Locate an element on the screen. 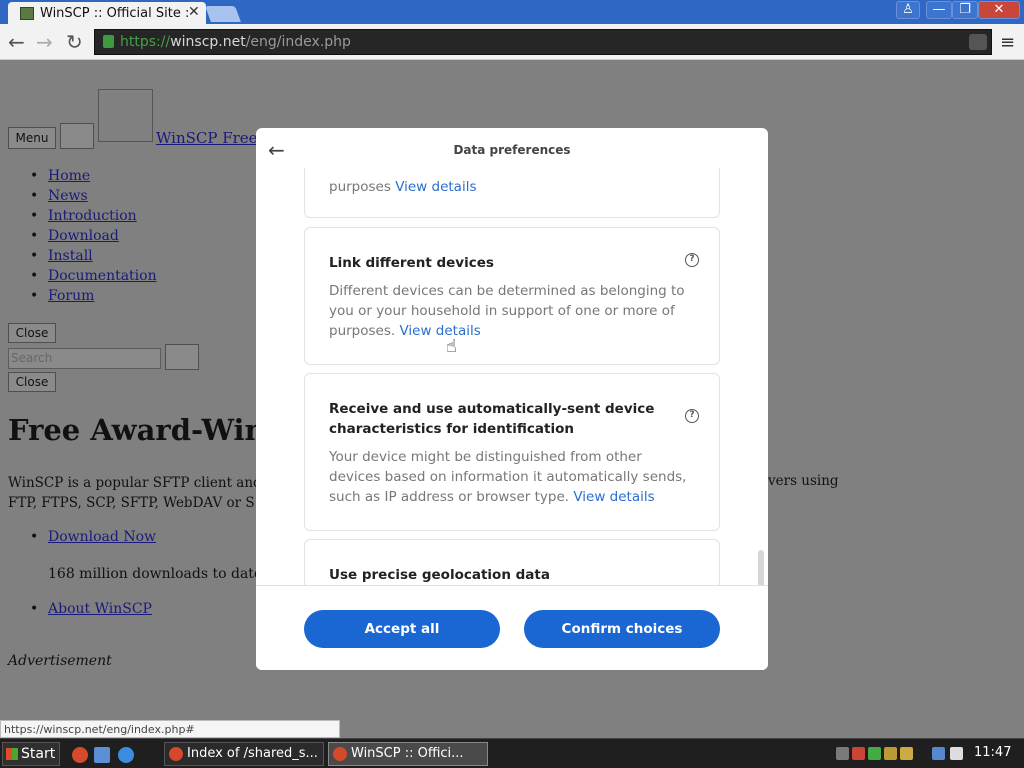  dialog-footer: Accept all Confirm choices is located at coordinates (512, 627).